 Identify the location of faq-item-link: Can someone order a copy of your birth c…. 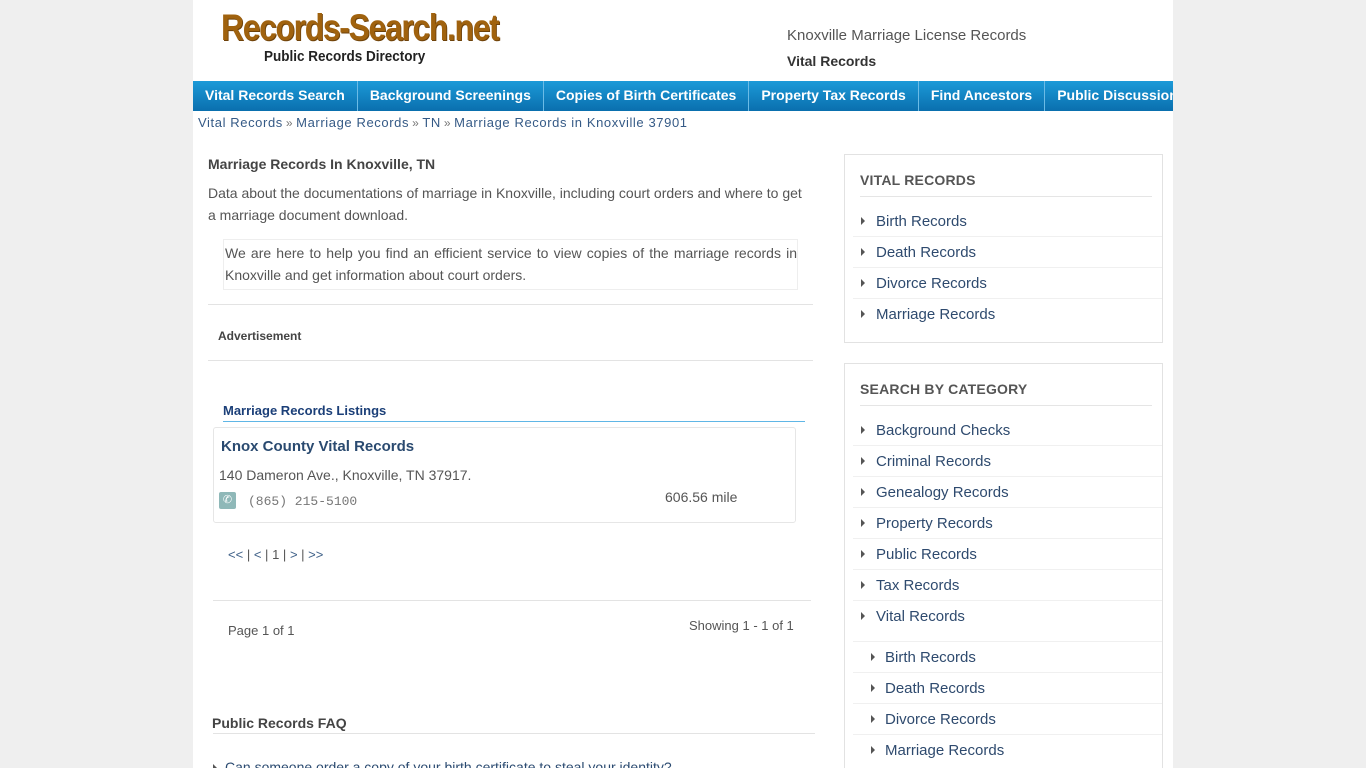
(448, 763).